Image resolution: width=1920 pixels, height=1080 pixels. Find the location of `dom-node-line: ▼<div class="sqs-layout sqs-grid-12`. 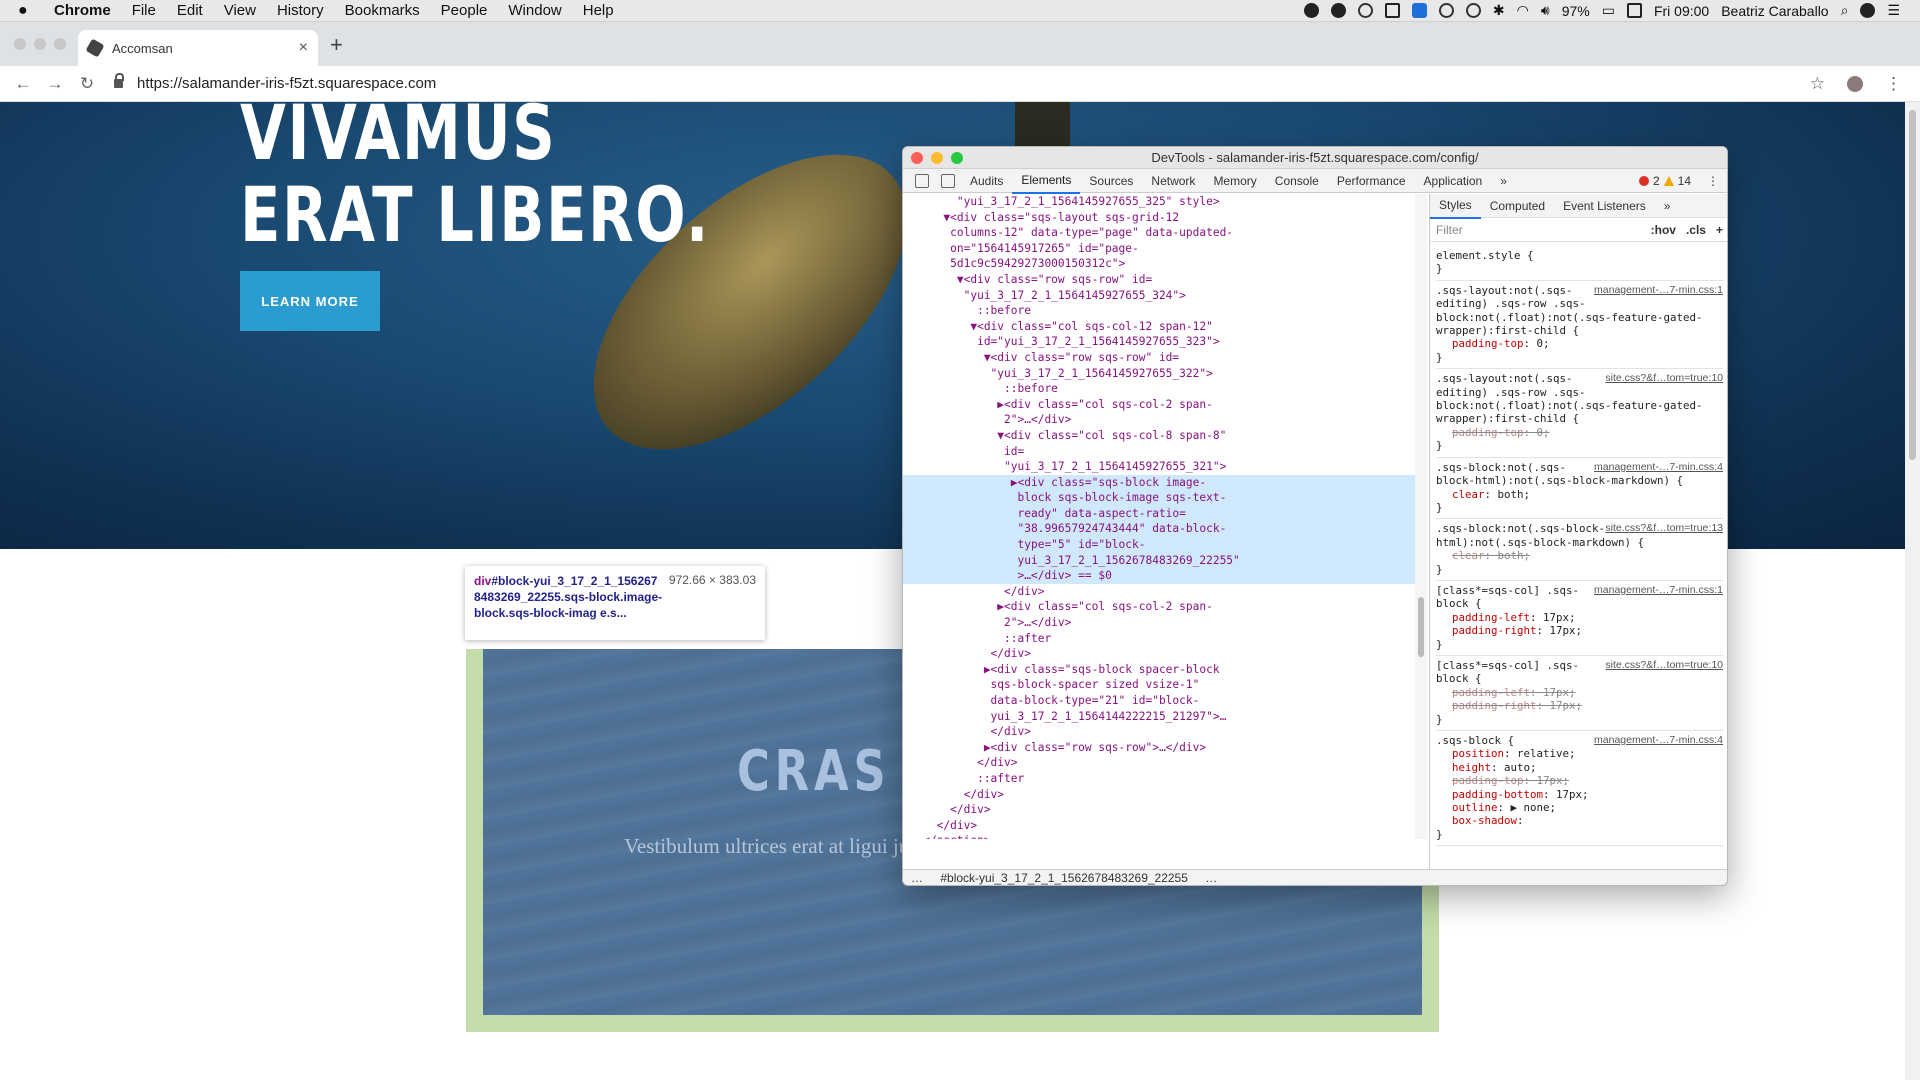

dom-node-line: ▼<div class="sqs-layout sqs-grid-12 is located at coordinates (1159, 218).